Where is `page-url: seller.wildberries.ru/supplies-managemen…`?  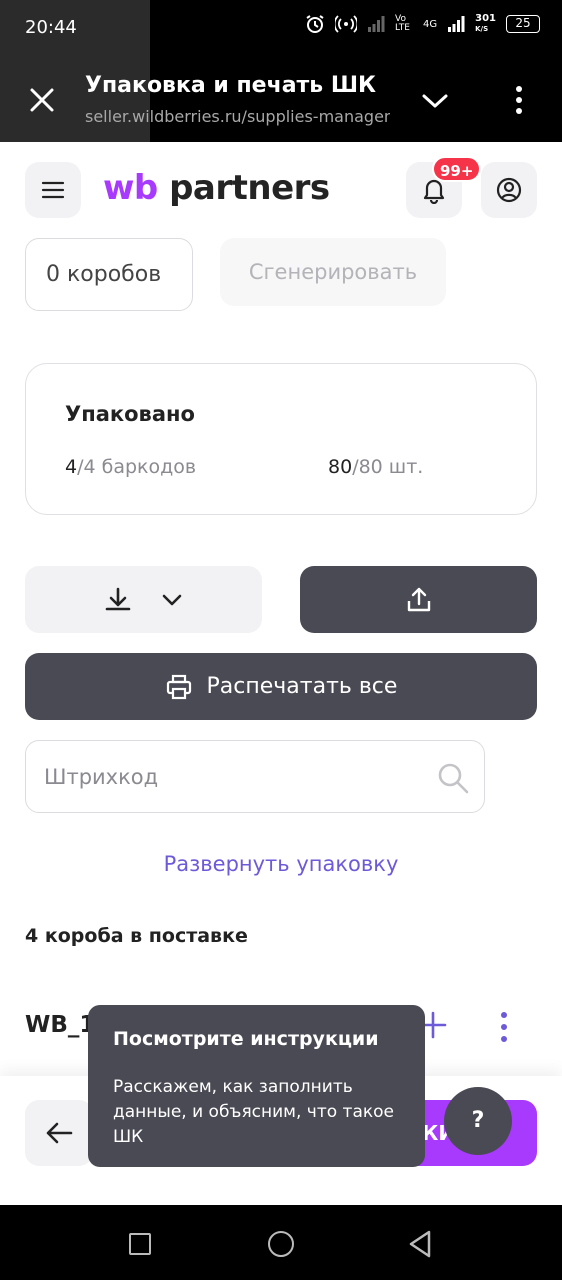
page-url: seller.wildberries.ru/supplies-managemen… is located at coordinates (237, 116).